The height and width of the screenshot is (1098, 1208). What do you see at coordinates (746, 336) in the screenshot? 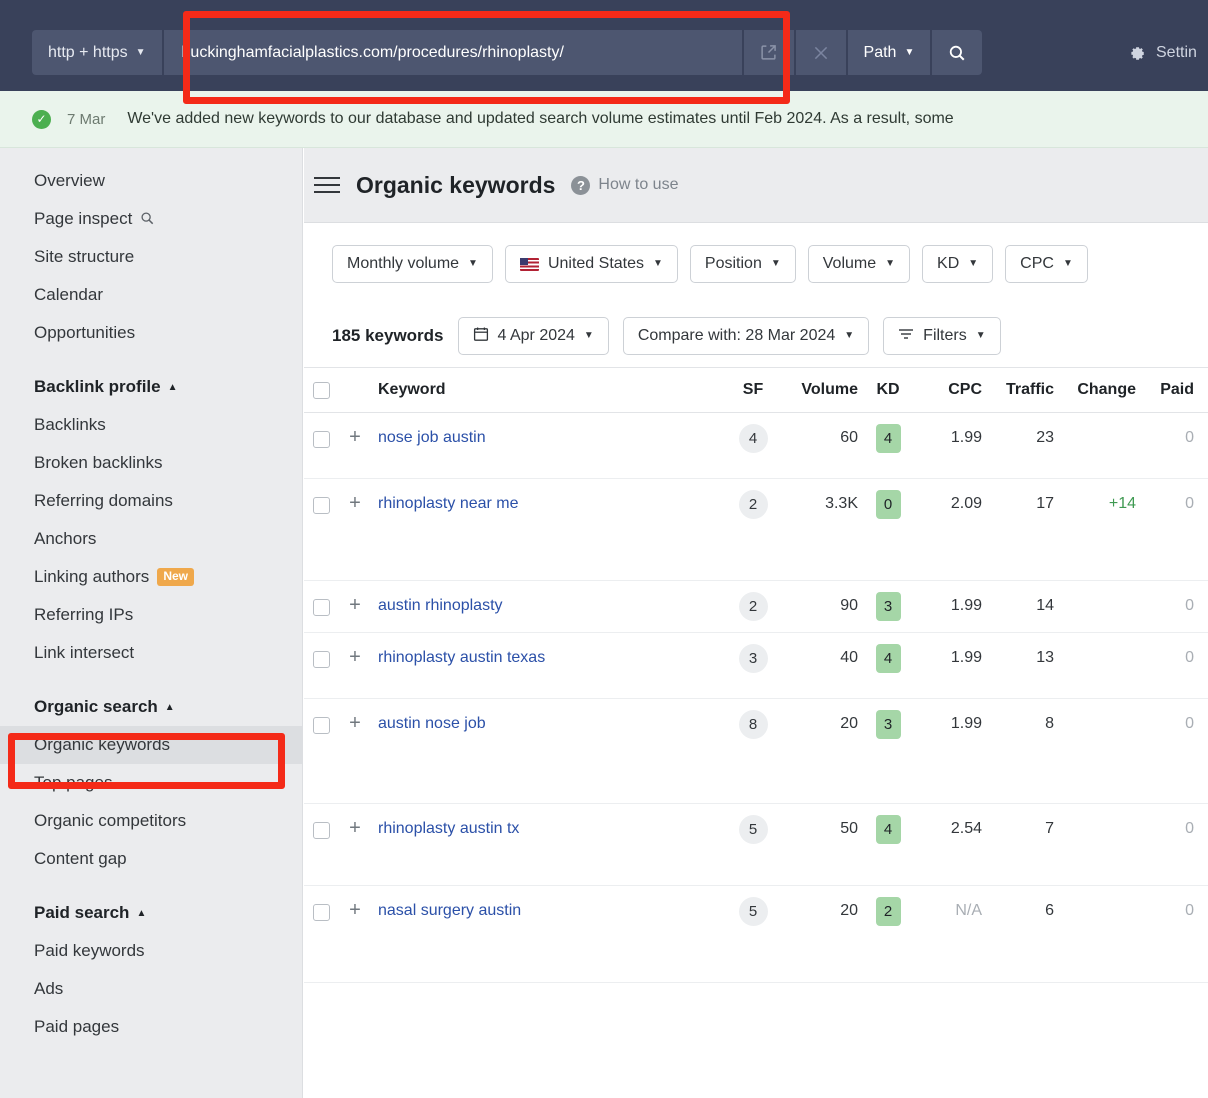
I see `compare-date-button: Compare with: 28 Mar 2024 ▼` at bounding box center [746, 336].